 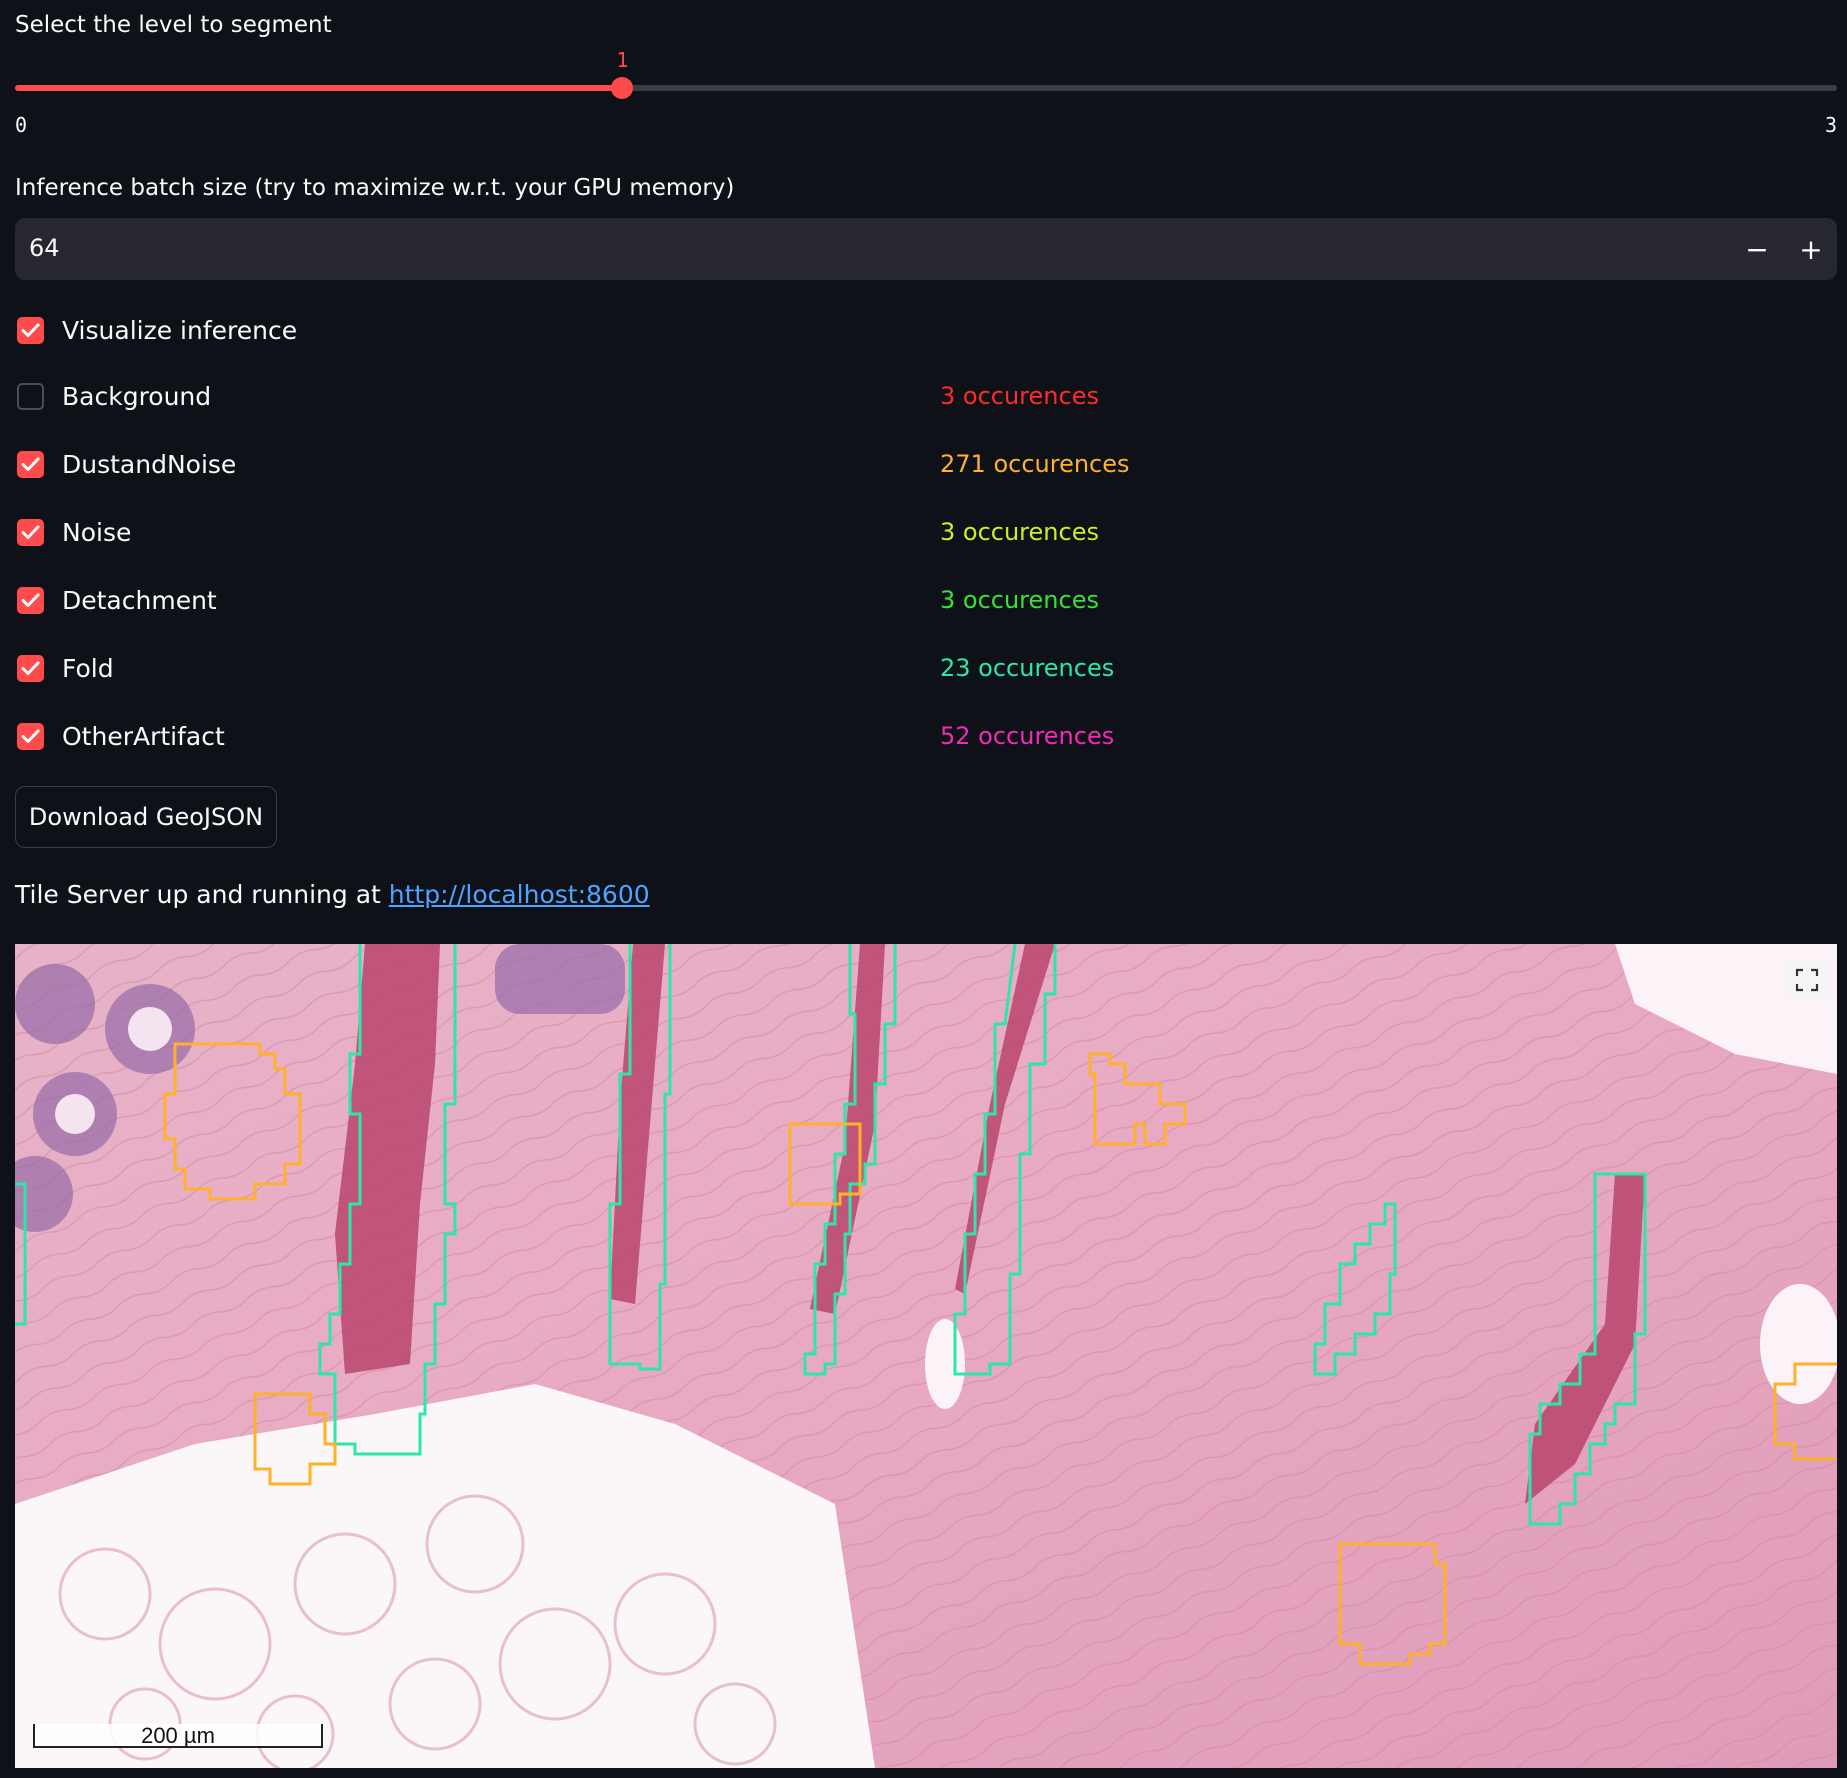 I want to click on class-label: OtherArtifact, so click(x=143, y=736).